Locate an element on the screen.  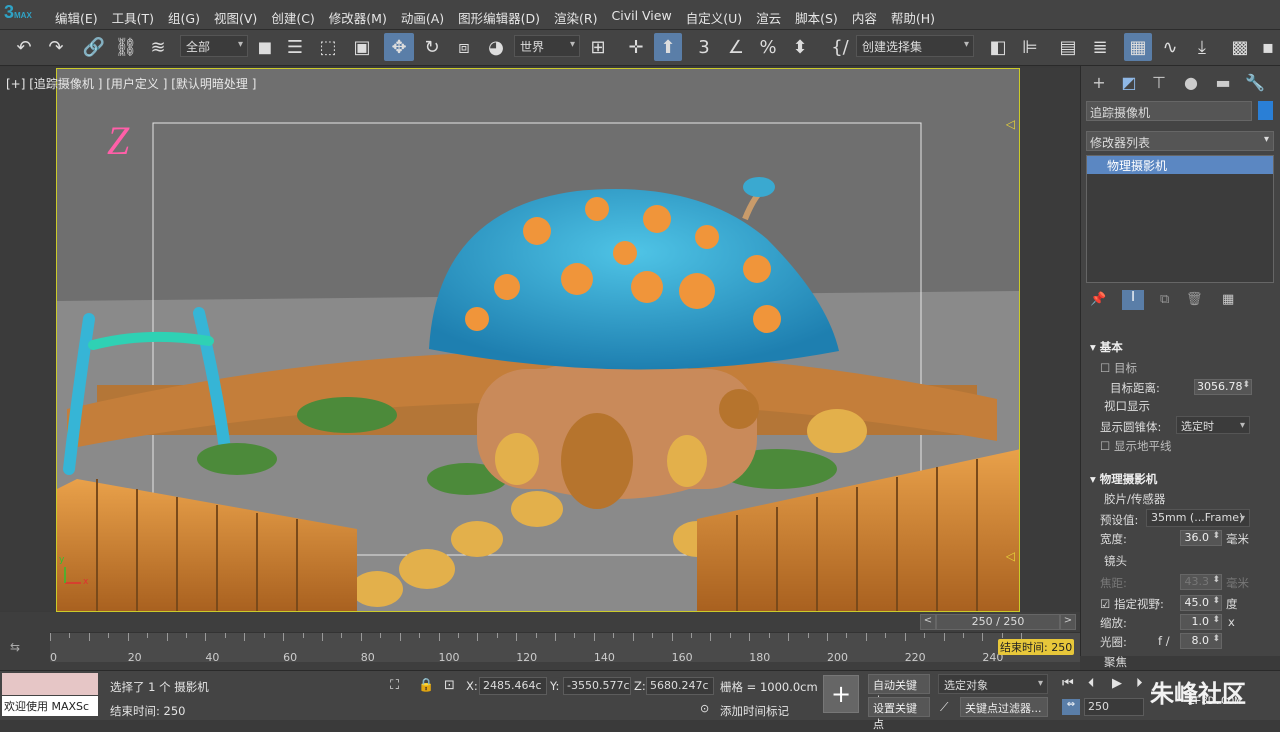
select-by-name-icon: ☰ is located at coordinates (295, 47).